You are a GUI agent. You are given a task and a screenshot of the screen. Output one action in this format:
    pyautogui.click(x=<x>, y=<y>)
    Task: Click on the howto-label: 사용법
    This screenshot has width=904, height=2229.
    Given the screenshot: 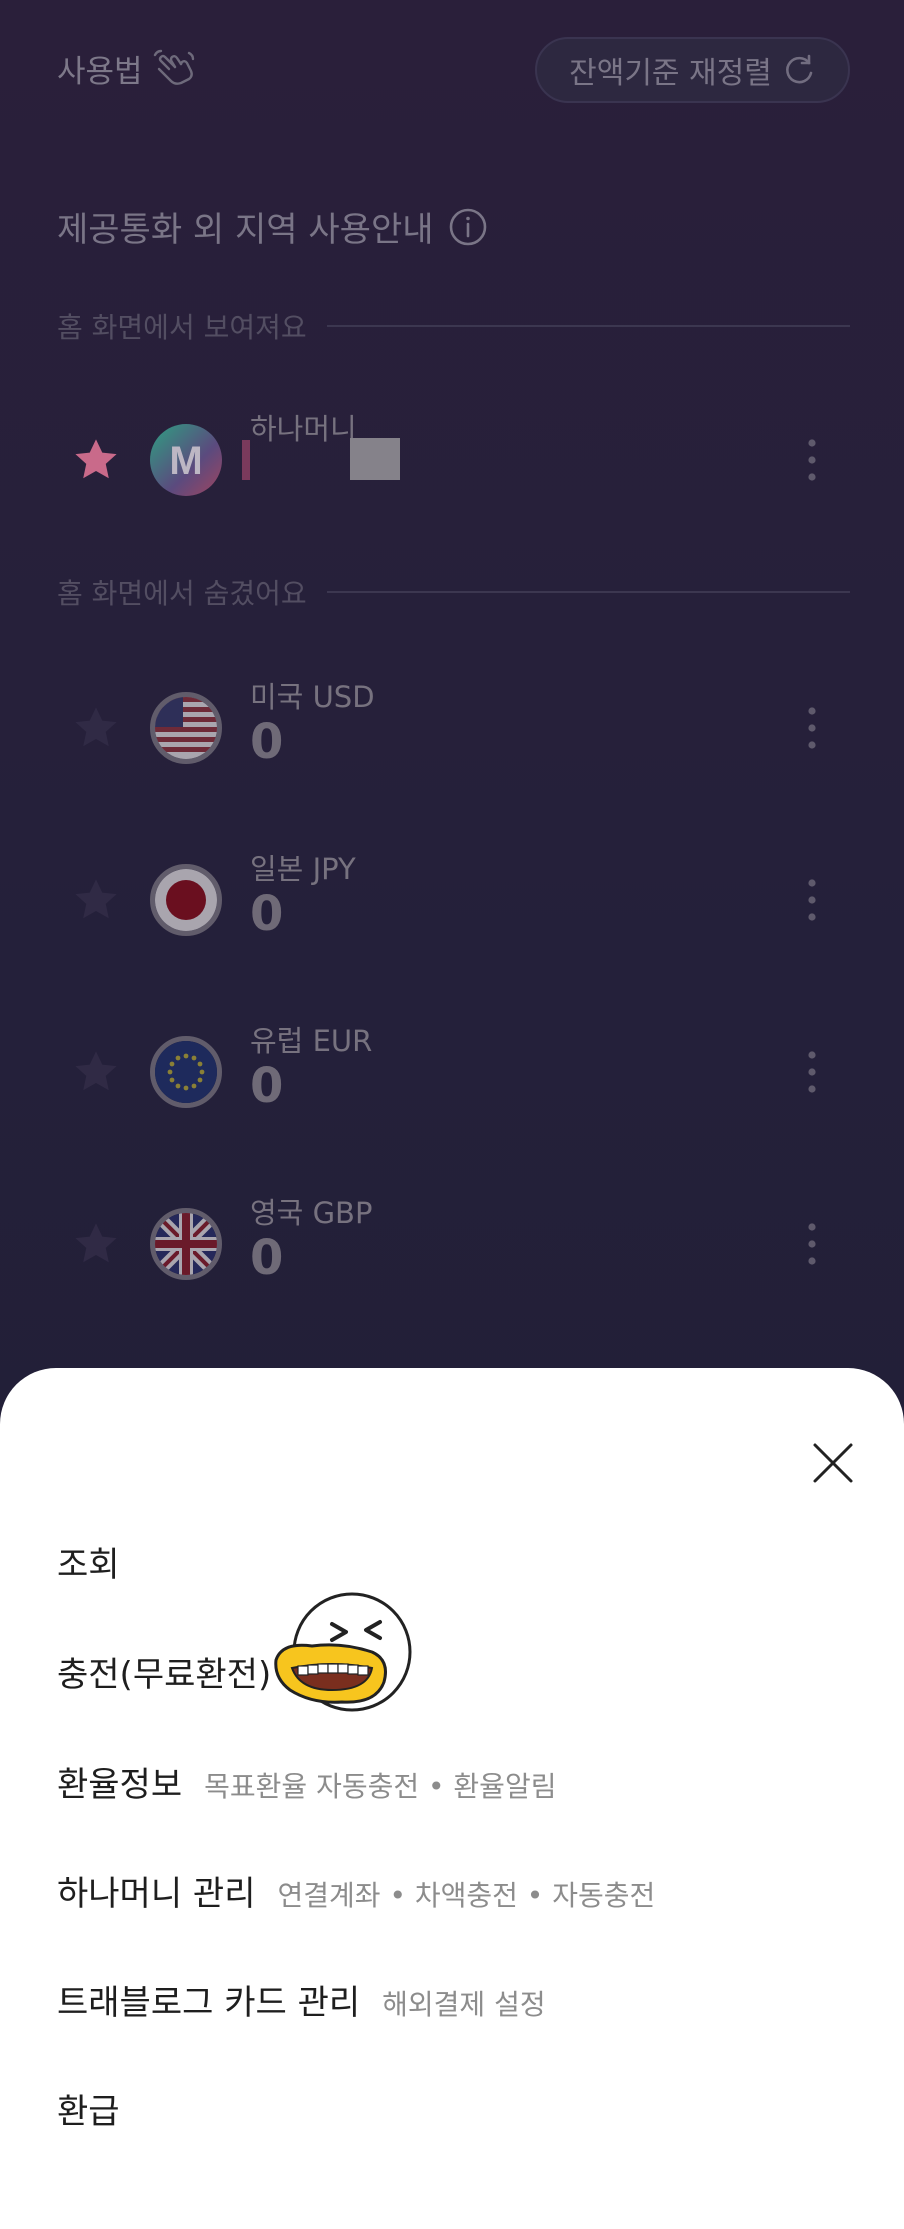 What is the action you would take?
    pyautogui.click(x=100, y=72)
    